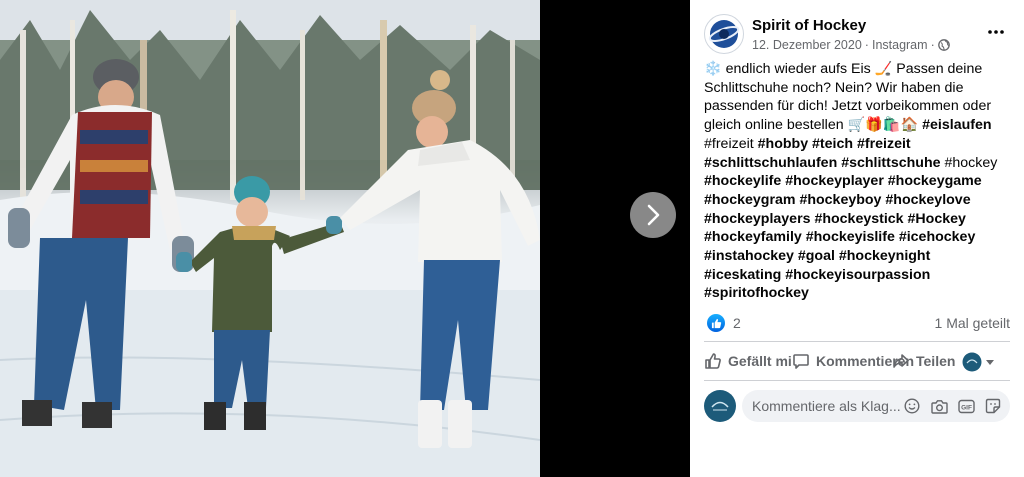 This screenshot has height=477, width=1024. What do you see at coordinates (783, 144) in the screenshot?
I see `hashtag-link: #hobby` at bounding box center [783, 144].